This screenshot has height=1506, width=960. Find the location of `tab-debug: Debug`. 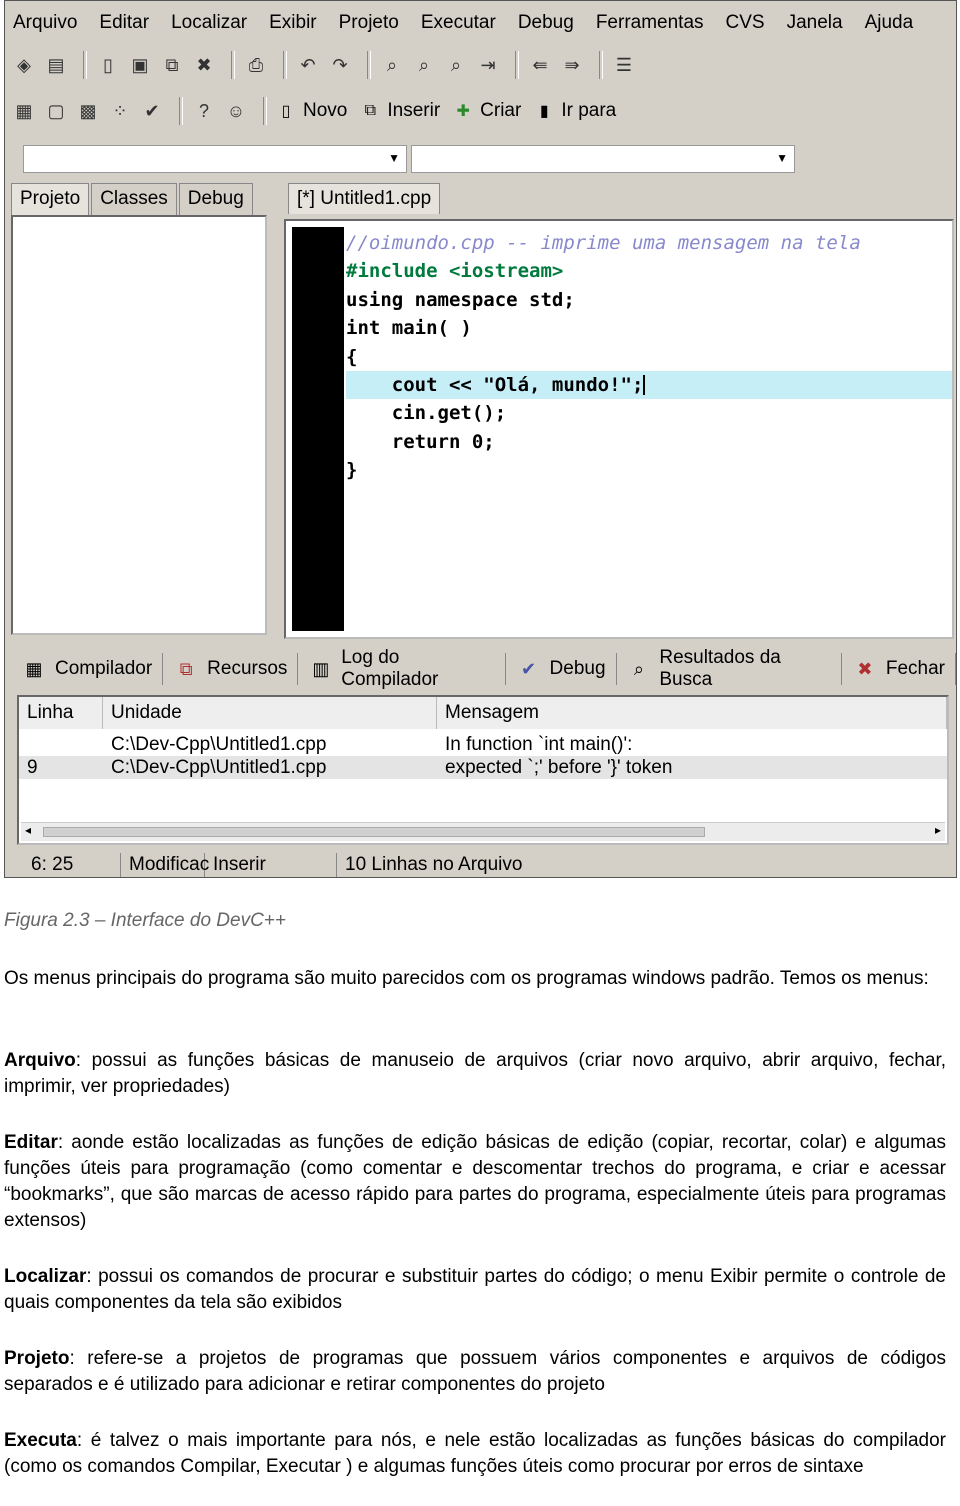

tab-debug: Debug is located at coordinates (215, 199).